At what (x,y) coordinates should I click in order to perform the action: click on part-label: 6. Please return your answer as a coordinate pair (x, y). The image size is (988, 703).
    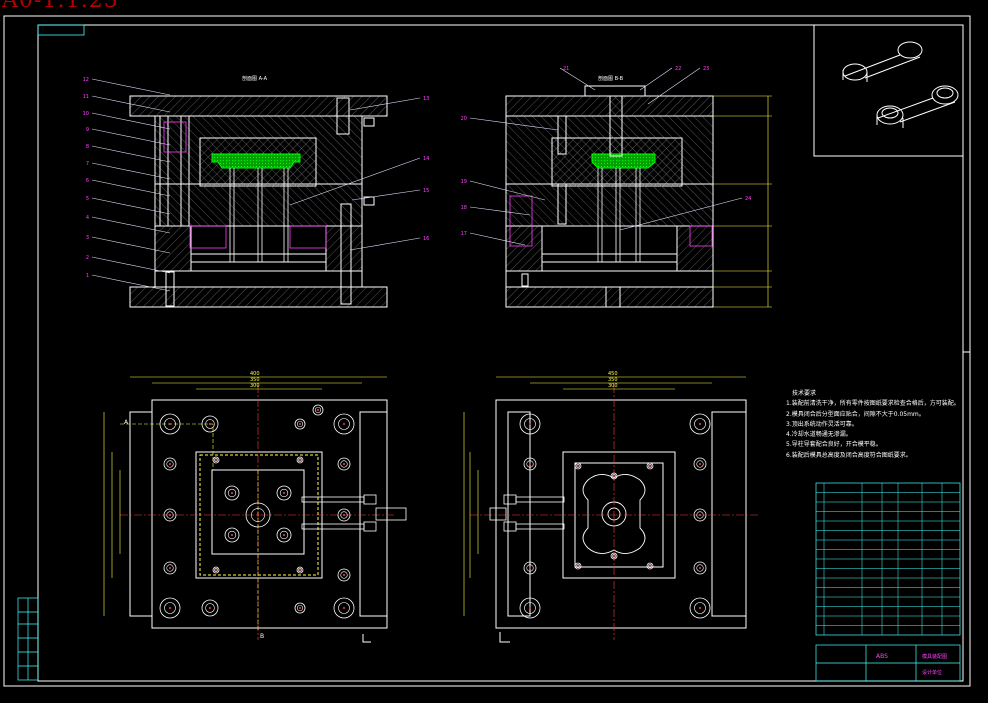
    Looking at the image, I should click on (87, 181).